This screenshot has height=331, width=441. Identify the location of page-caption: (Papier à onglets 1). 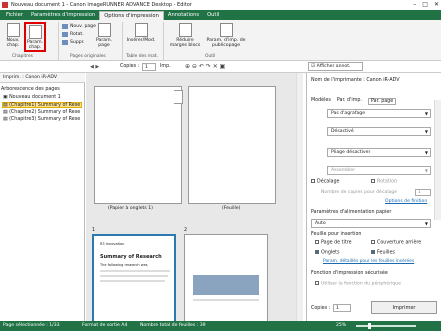
(130, 208).